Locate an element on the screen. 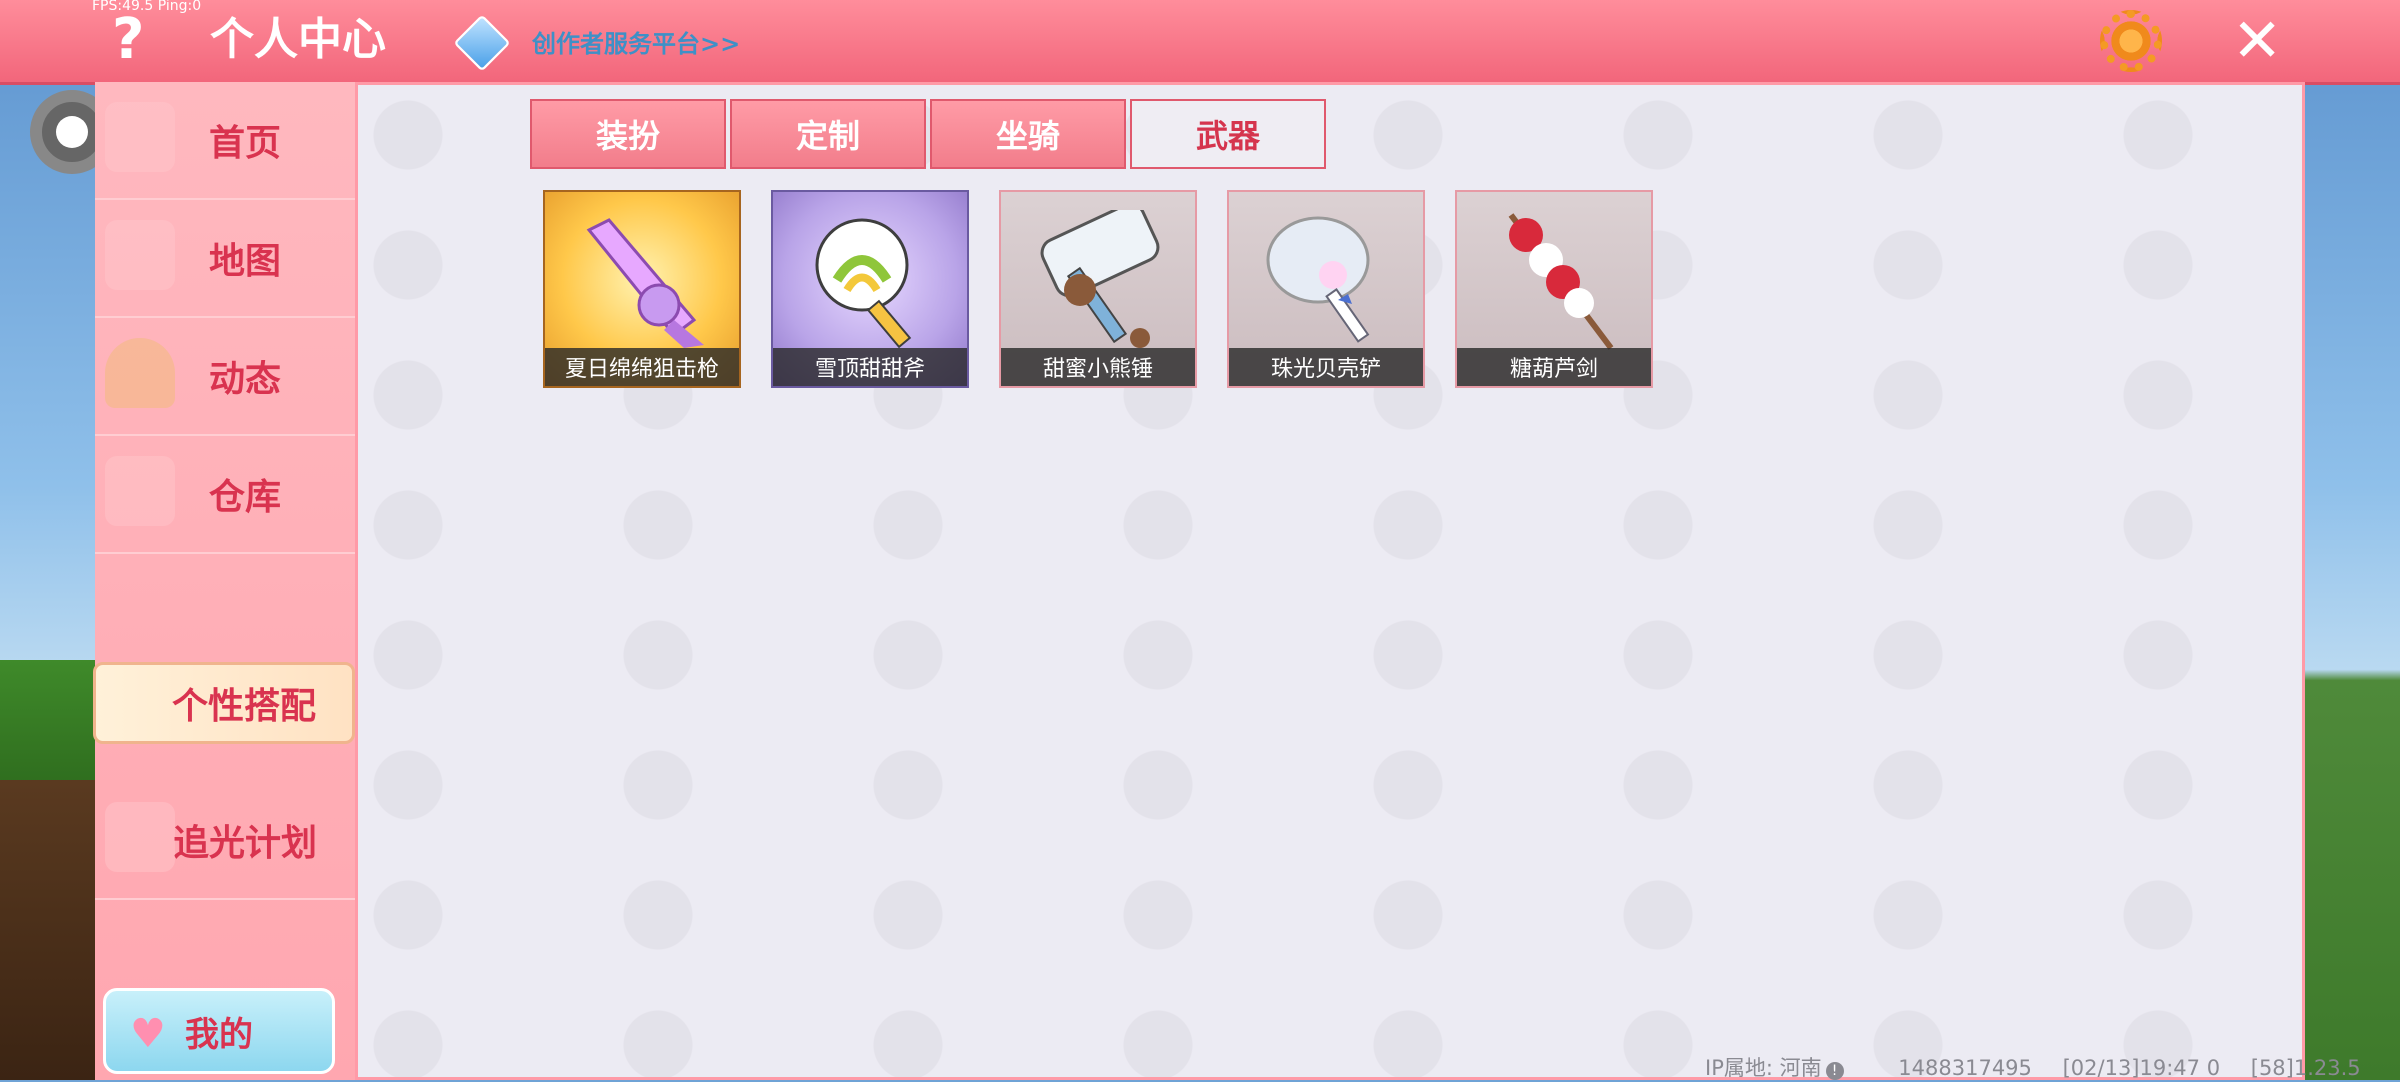 The image size is (2400, 1082). timestamp: [02/13]19:47 0 is located at coordinates (2141, 1068).